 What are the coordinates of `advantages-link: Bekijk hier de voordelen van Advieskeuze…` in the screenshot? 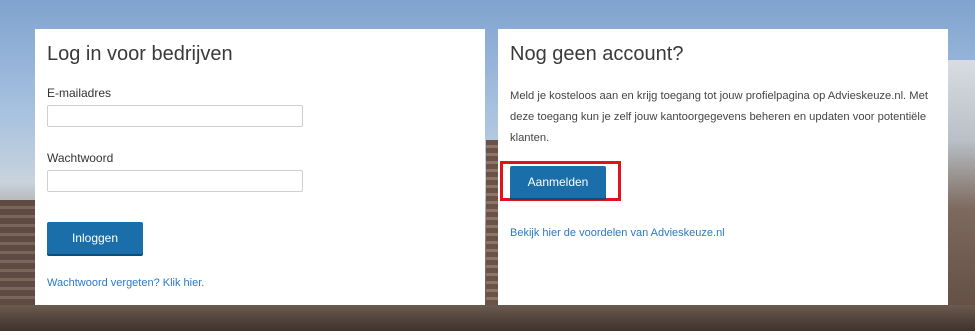 It's located at (617, 233).